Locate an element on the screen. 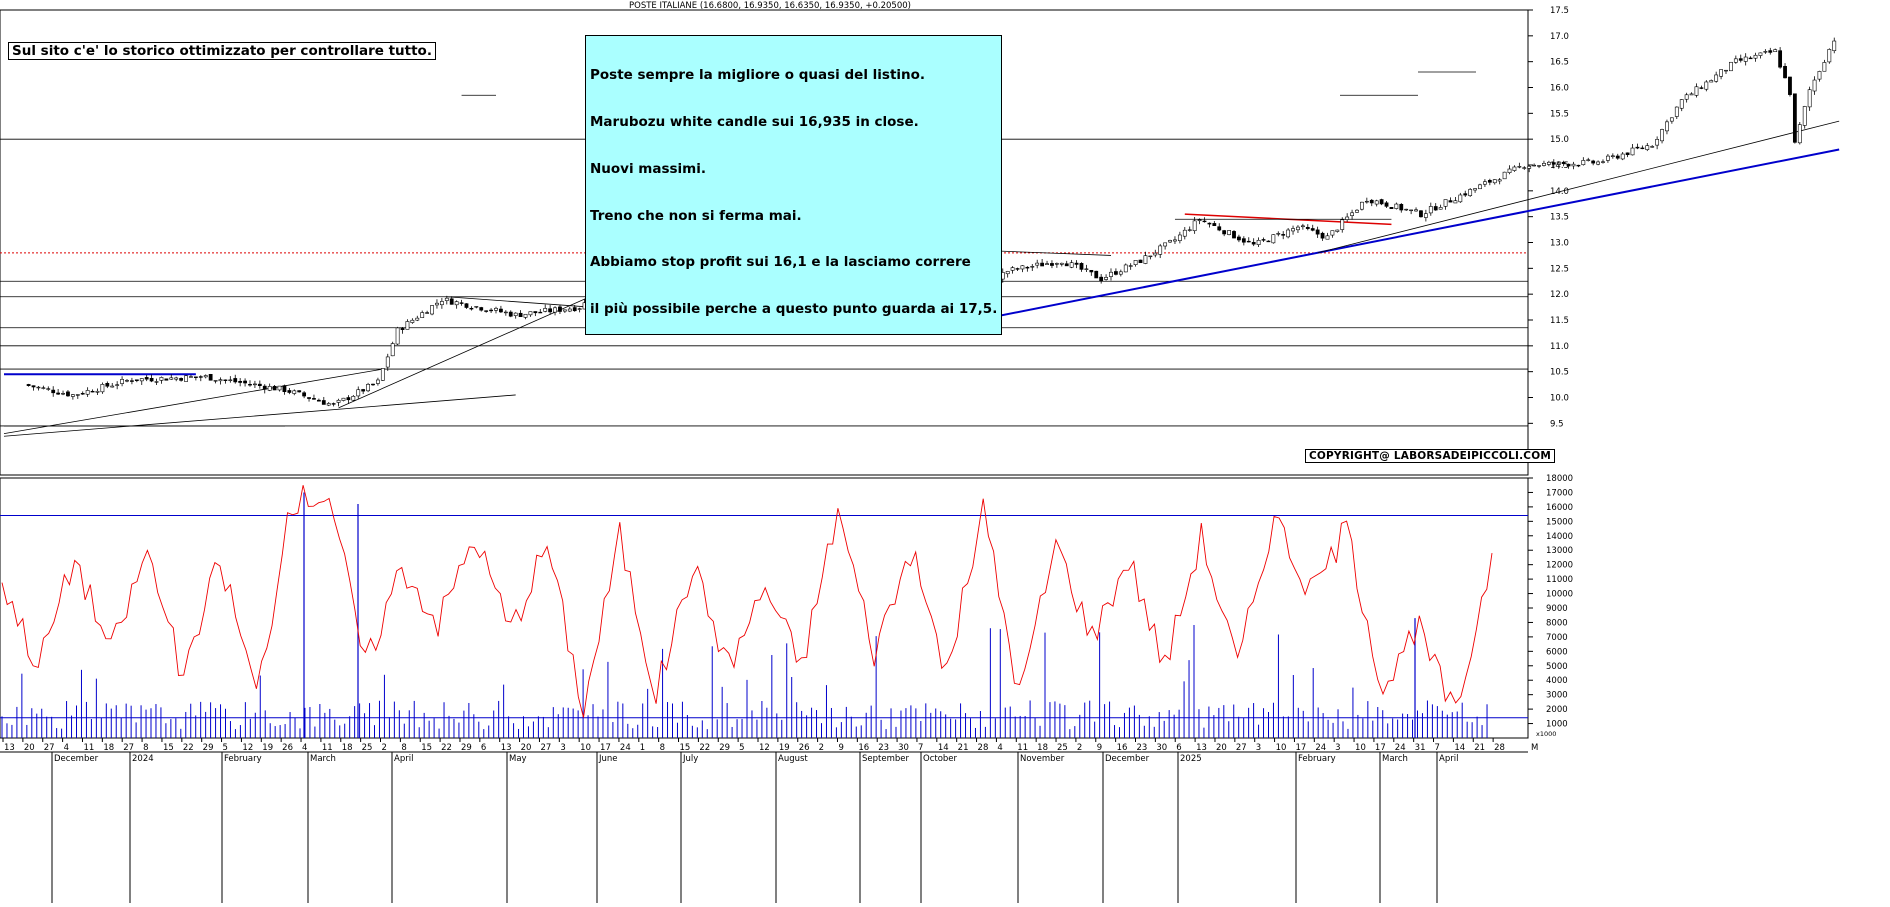 The width and height of the screenshot is (1890, 907). price-y-tick-label: 15.5 is located at coordinates (1559, 114).